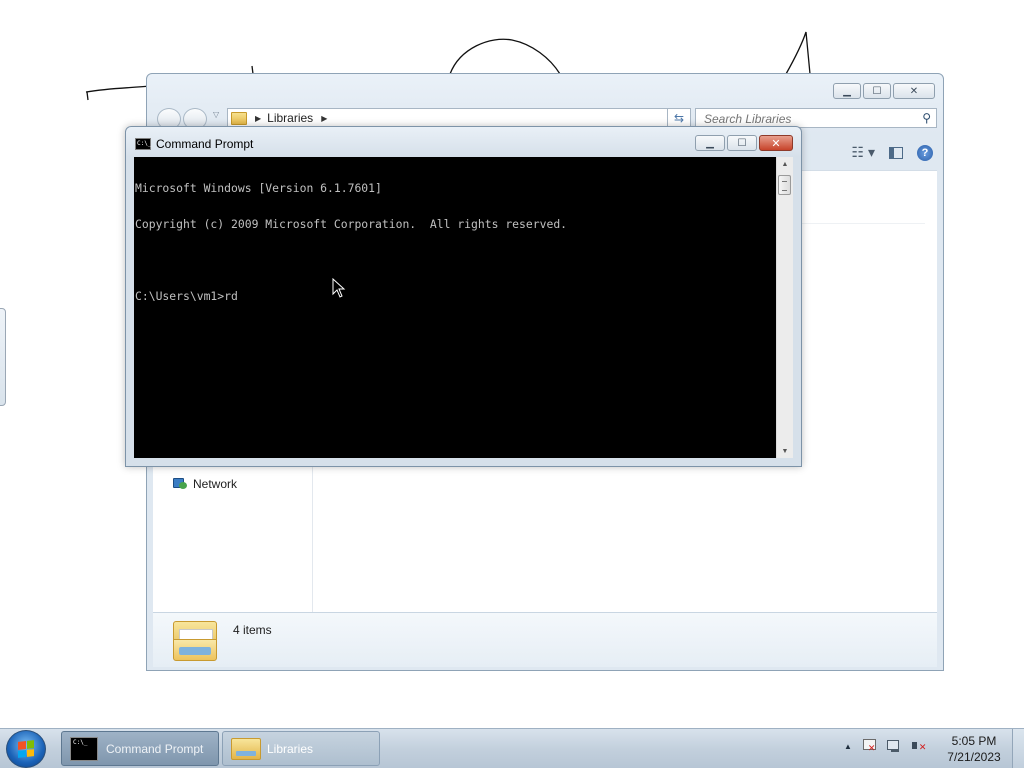 This screenshot has height=768, width=1024. I want to click on scroll-up-arrow-icon: ▲, so click(785, 164).